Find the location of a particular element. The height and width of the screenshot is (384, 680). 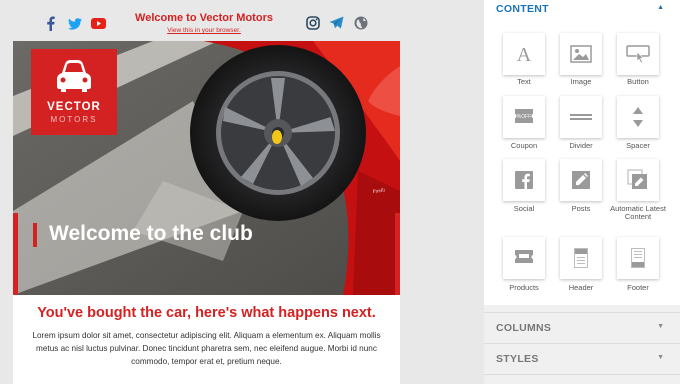

coupon-icon: %OFF is located at coordinates (524, 116).